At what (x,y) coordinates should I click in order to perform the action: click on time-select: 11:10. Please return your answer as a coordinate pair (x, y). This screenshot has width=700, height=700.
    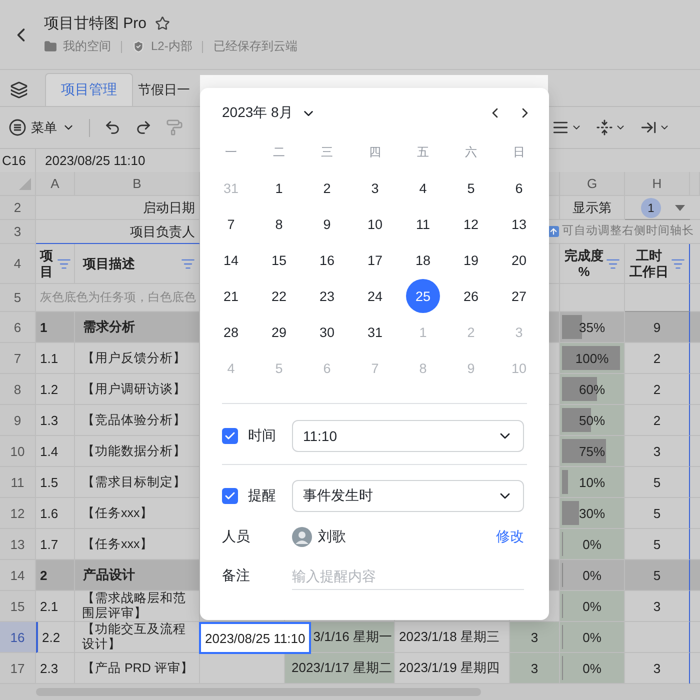
    Looking at the image, I should click on (408, 436).